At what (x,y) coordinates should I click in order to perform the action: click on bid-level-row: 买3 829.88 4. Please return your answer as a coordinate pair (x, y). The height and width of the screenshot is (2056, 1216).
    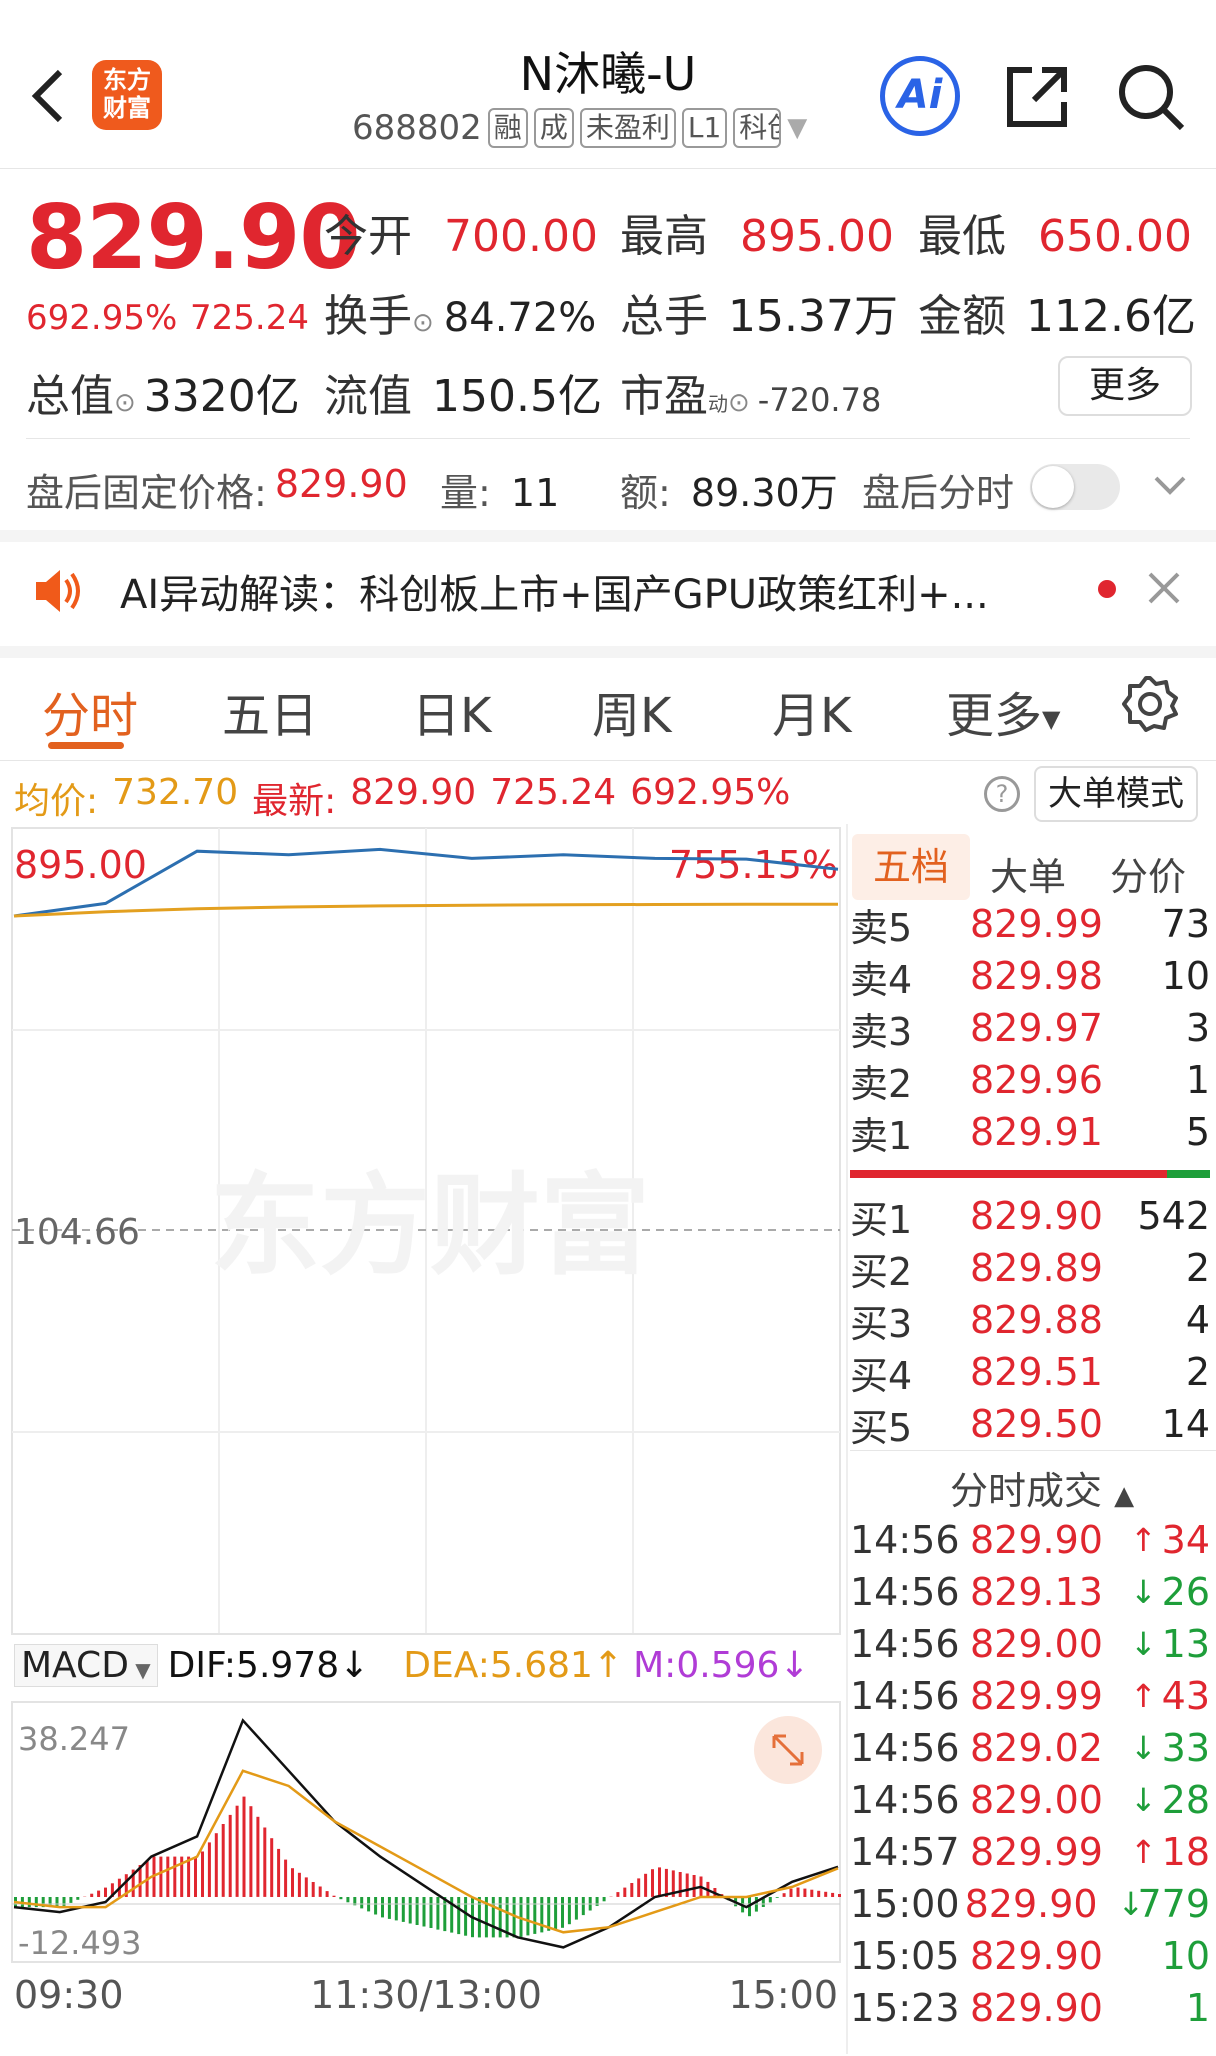
    Looking at the image, I should click on (1030, 1320).